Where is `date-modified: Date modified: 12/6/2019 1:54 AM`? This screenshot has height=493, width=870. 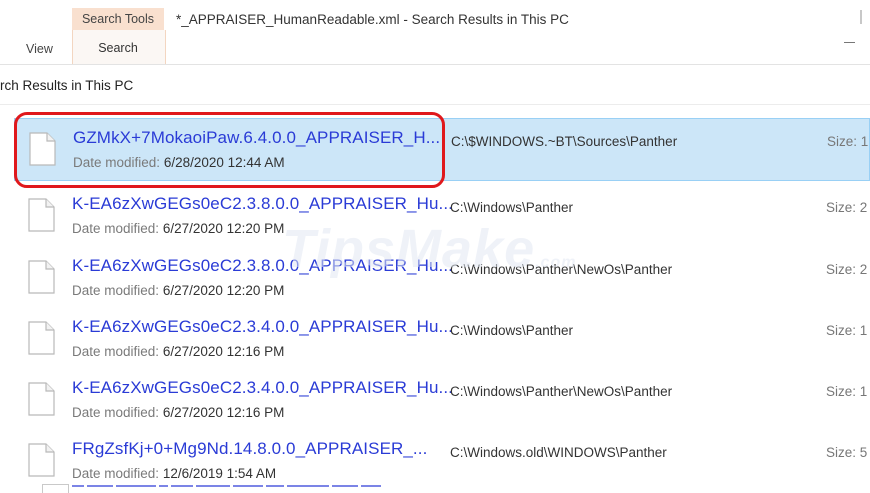 date-modified: Date modified: 12/6/2019 1:54 AM is located at coordinates (174, 473).